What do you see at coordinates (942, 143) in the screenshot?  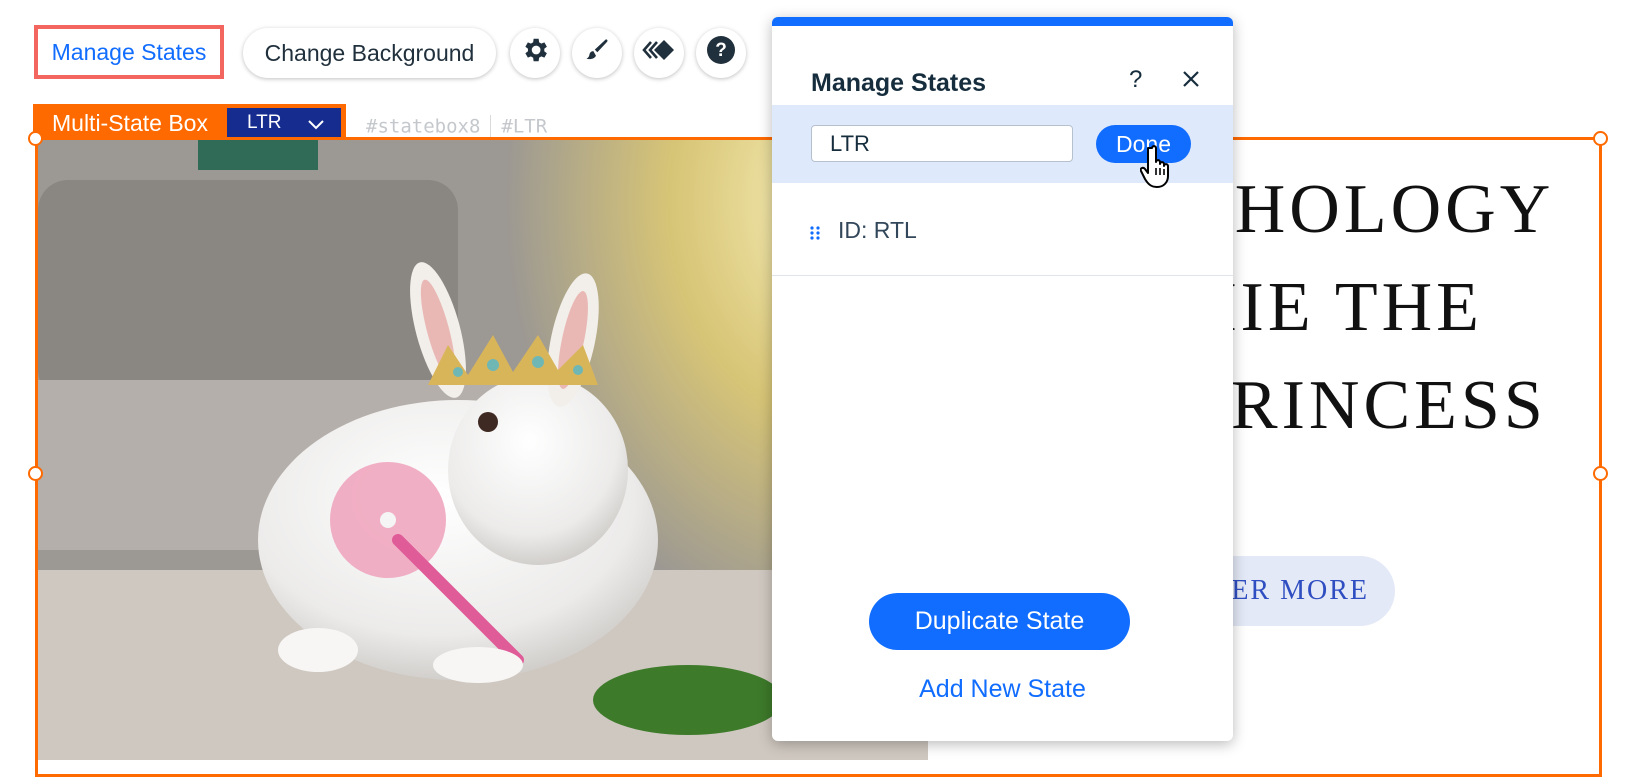 I see `state-name-input` at bounding box center [942, 143].